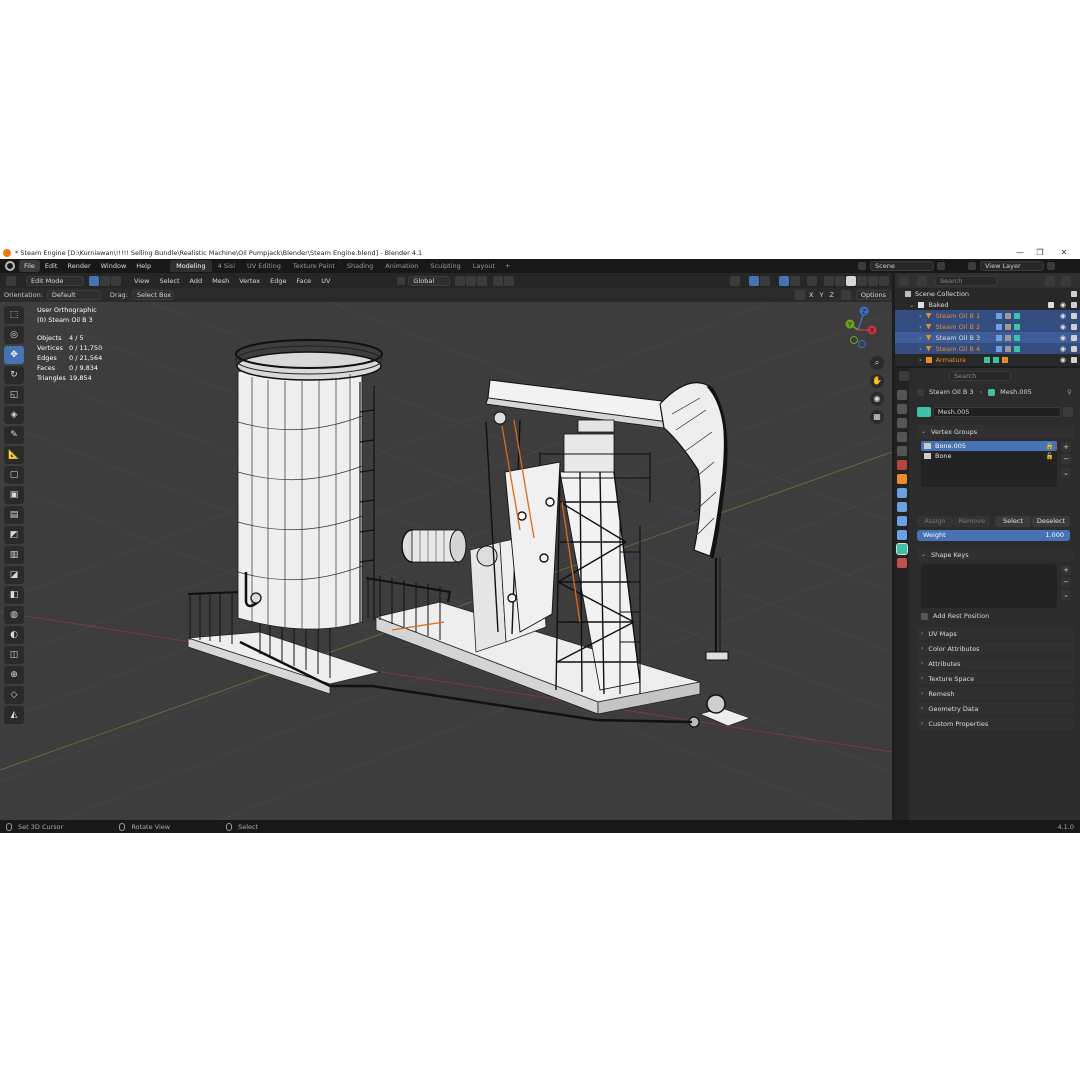 The height and width of the screenshot is (1080, 1080). What do you see at coordinates (902, 451) in the screenshot?
I see `scene-tab-icon` at bounding box center [902, 451].